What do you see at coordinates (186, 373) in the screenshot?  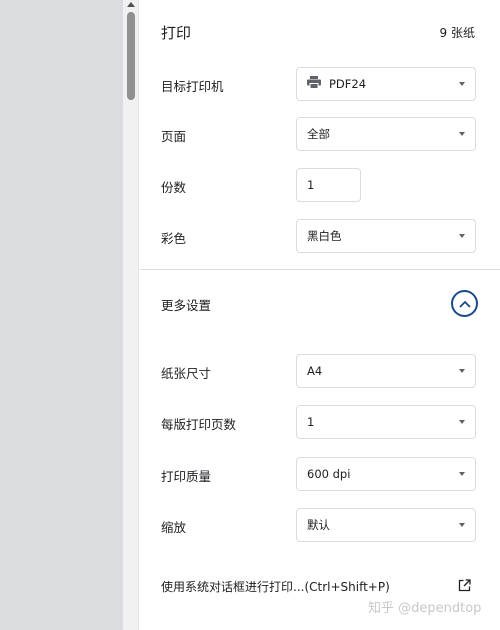 I see `paper-size-label: 纸张尺寸` at bounding box center [186, 373].